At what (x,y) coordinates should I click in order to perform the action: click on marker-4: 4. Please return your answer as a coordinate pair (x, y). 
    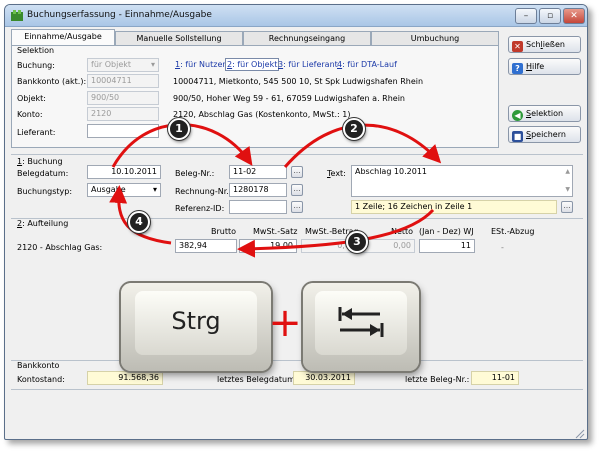
    Looking at the image, I should click on (139, 222).